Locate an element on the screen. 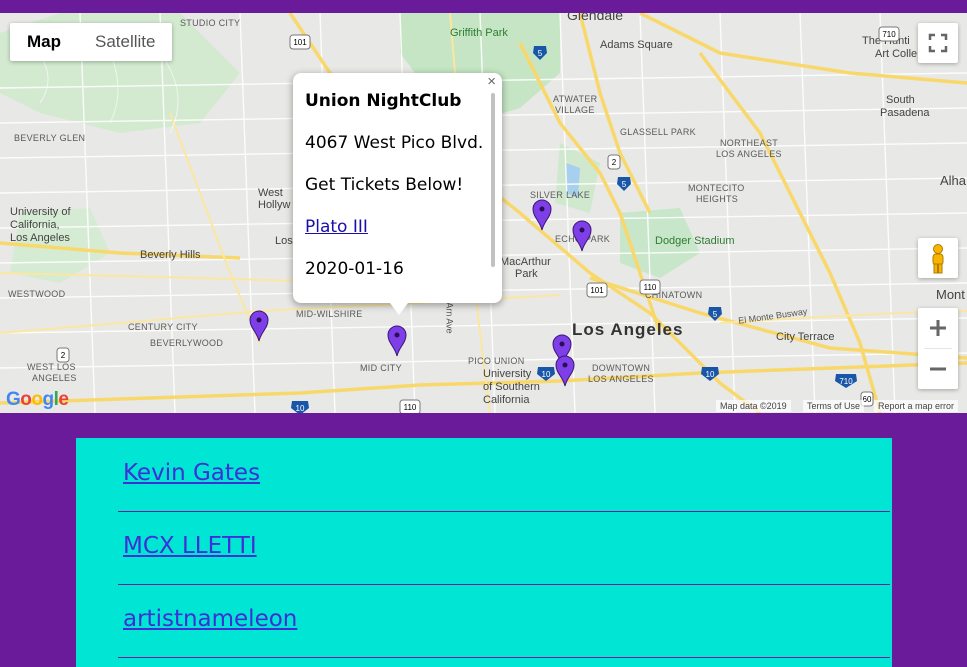 This screenshot has width=967, height=667. artist-link-kevin-gates: Kevin Gates is located at coordinates (191, 473).